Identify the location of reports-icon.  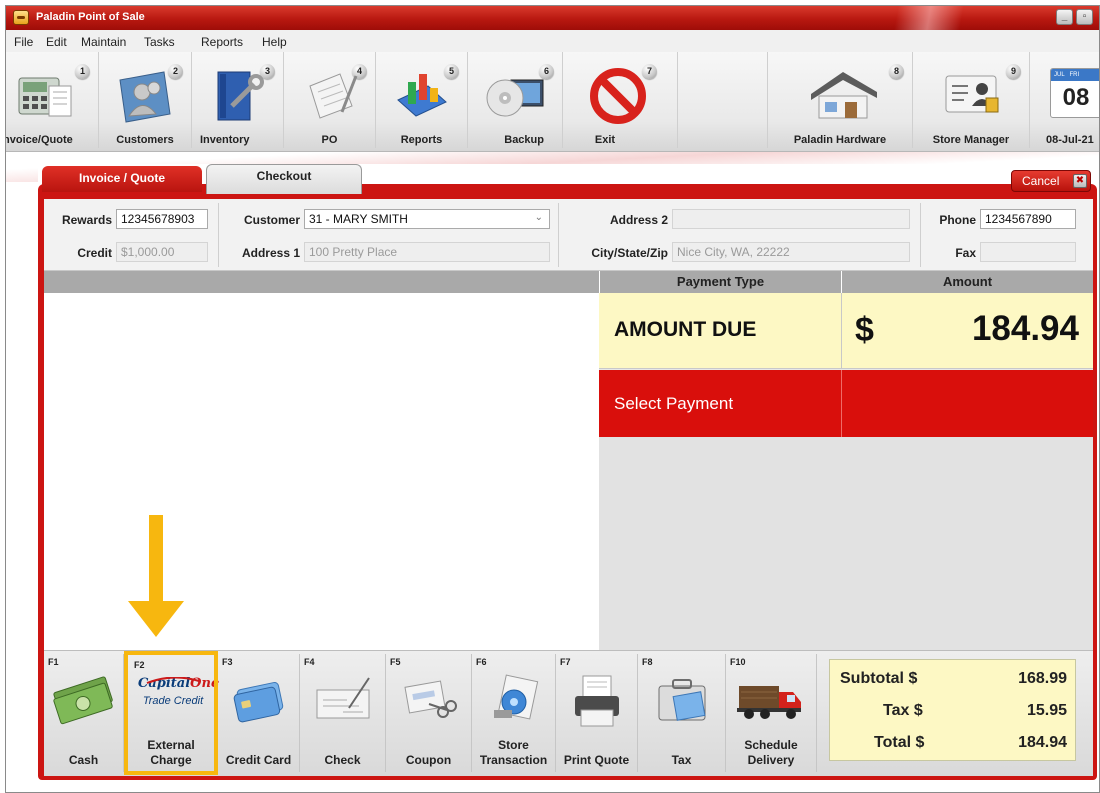
(421, 95).